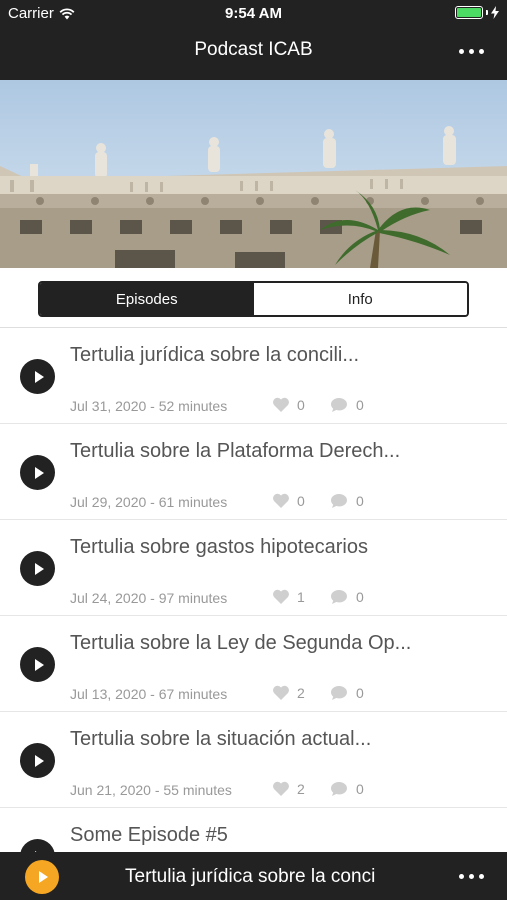  I want to click on battery-icon, so click(469, 12).